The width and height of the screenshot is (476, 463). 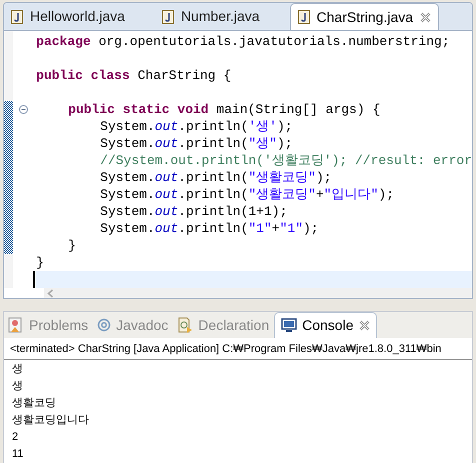 I want to click on code-line: System.out.println('생');, so click(x=196, y=126).